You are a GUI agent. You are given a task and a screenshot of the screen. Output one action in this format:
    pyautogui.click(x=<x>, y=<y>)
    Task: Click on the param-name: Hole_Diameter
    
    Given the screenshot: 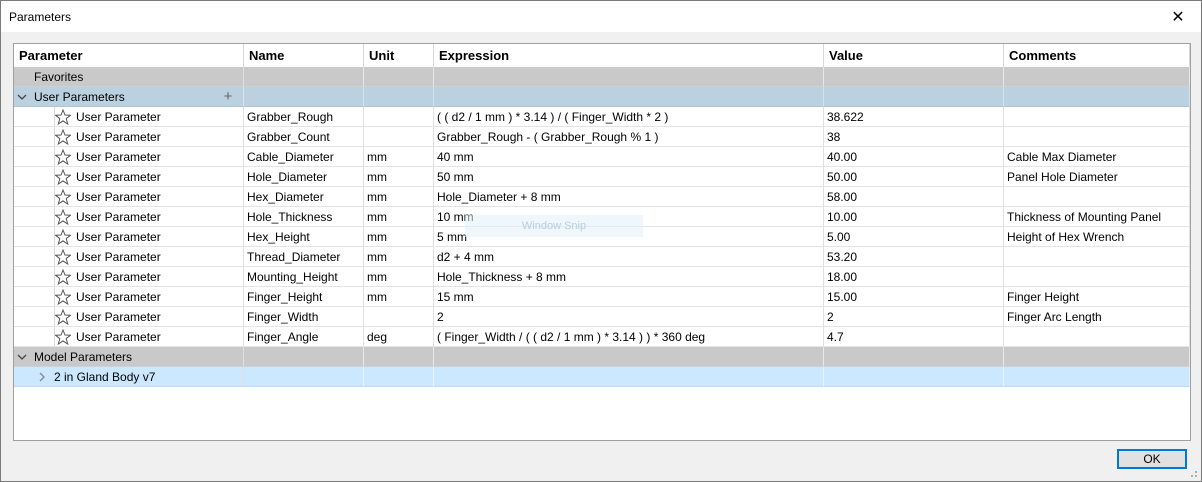 What is the action you would take?
    pyautogui.click(x=287, y=176)
    